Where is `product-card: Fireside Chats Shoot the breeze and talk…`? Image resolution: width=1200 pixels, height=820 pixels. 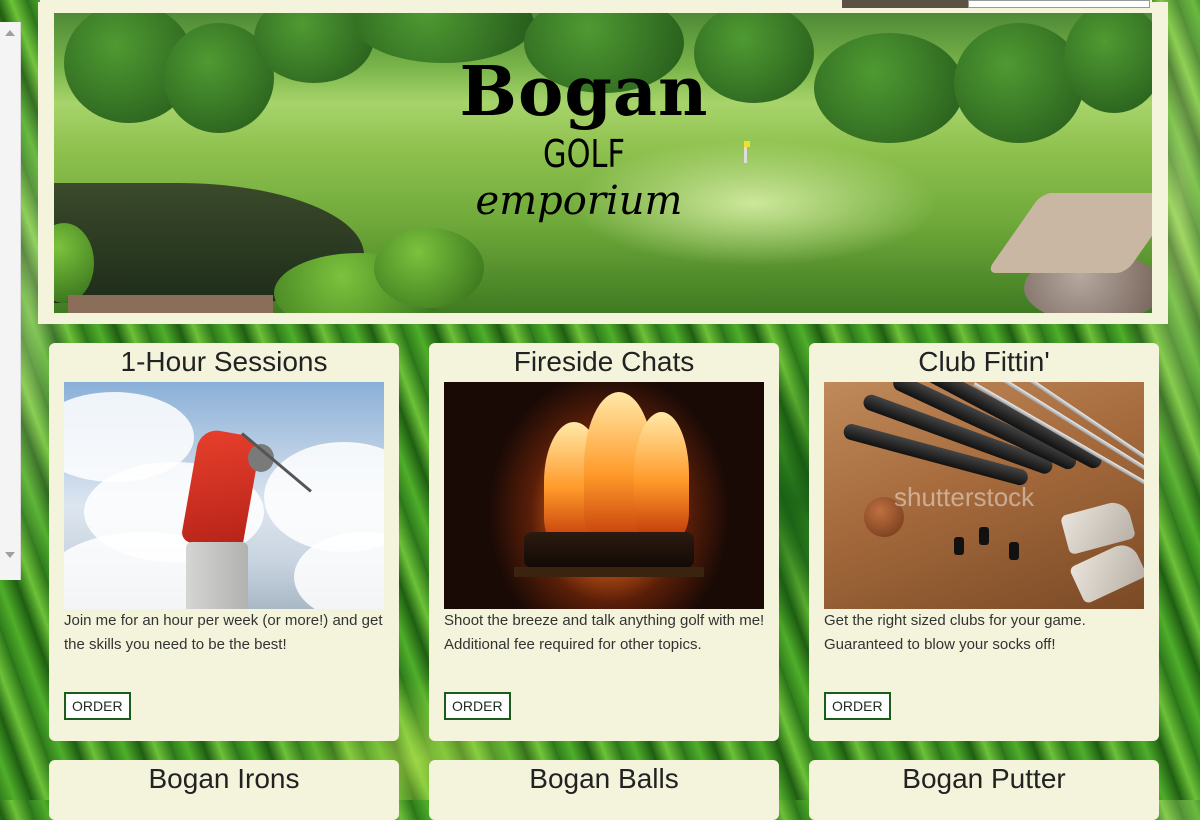
product-card: Fireside Chats Shoot the breeze and talk… is located at coordinates (604, 542).